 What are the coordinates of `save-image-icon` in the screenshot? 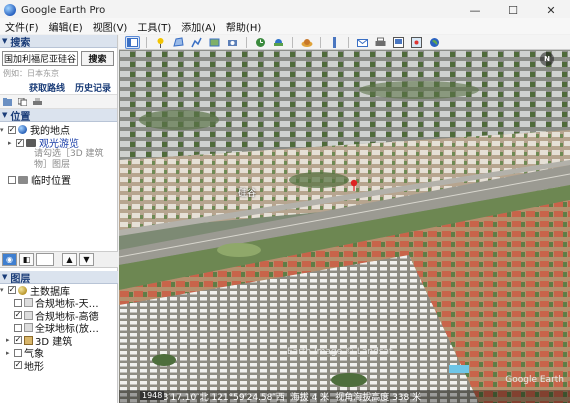 It's located at (398, 42).